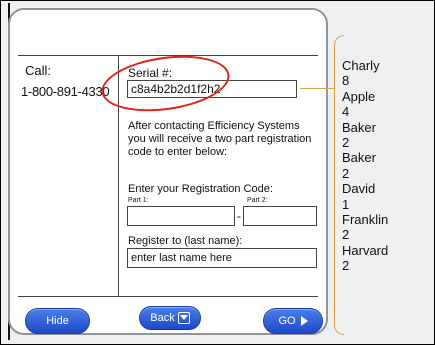 The image size is (435, 345). What do you see at coordinates (138, 200) in the screenshot?
I see `part1-label: Part 1:` at bounding box center [138, 200].